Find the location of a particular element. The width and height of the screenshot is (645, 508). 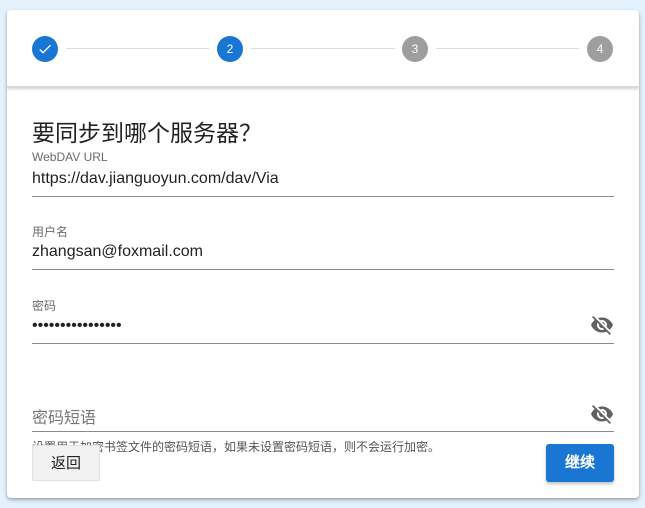

passphrase-input: 密码短语 is located at coordinates (64, 416).